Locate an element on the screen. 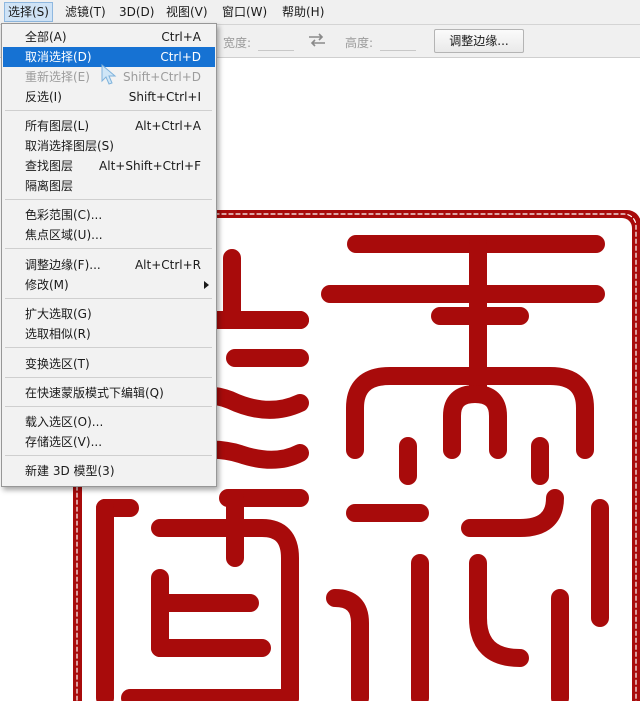  mouse-pointer-icon is located at coordinates (109, 74).